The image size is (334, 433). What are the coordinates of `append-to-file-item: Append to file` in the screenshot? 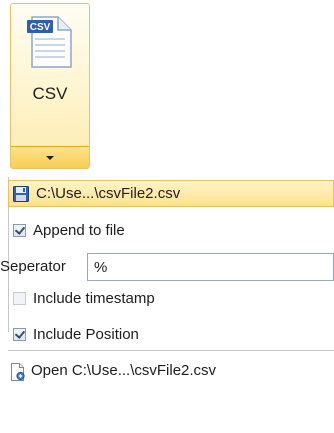 It's located at (68, 230).